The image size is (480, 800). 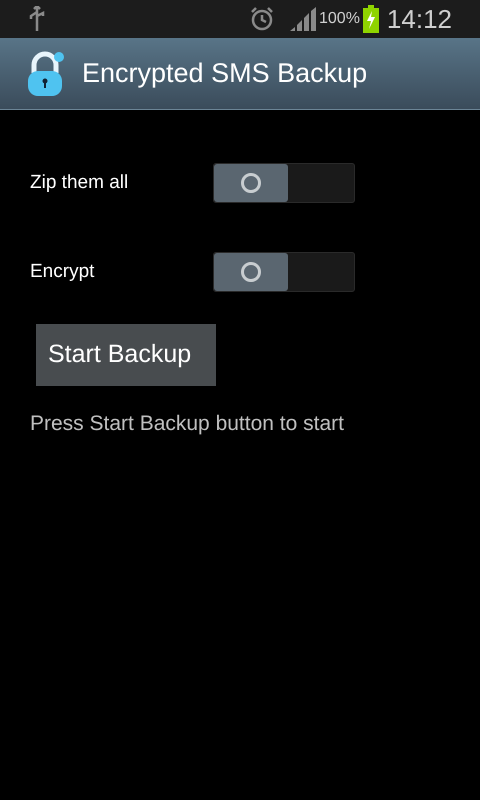 What do you see at coordinates (370, 19) in the screenshot?
I see `charging-battery-icon` at bounding box center [370, 19].